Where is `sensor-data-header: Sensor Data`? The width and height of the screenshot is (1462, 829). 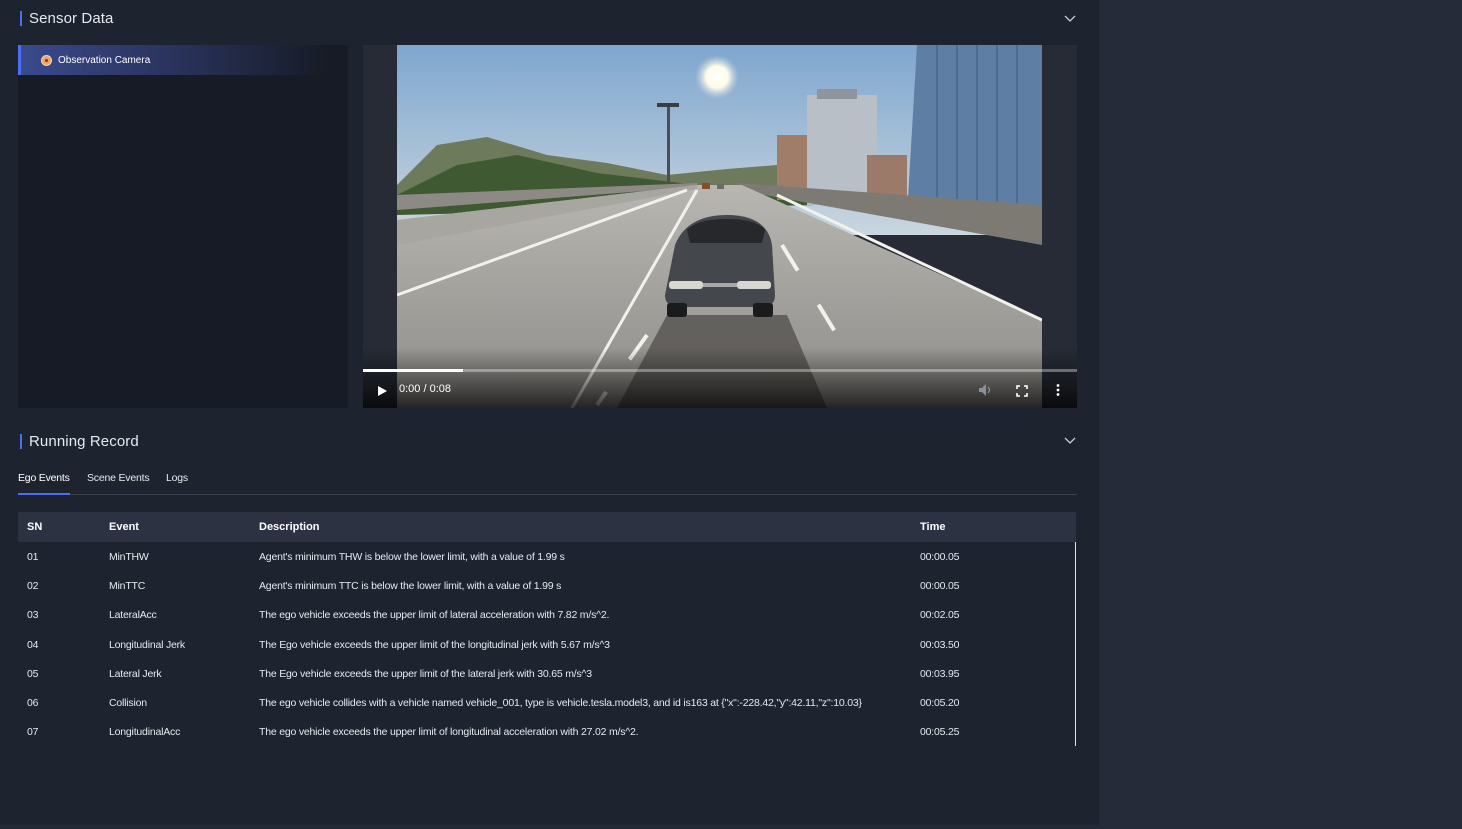 sensor-data-header: Sensor Data is located at coordinates (66, 18).